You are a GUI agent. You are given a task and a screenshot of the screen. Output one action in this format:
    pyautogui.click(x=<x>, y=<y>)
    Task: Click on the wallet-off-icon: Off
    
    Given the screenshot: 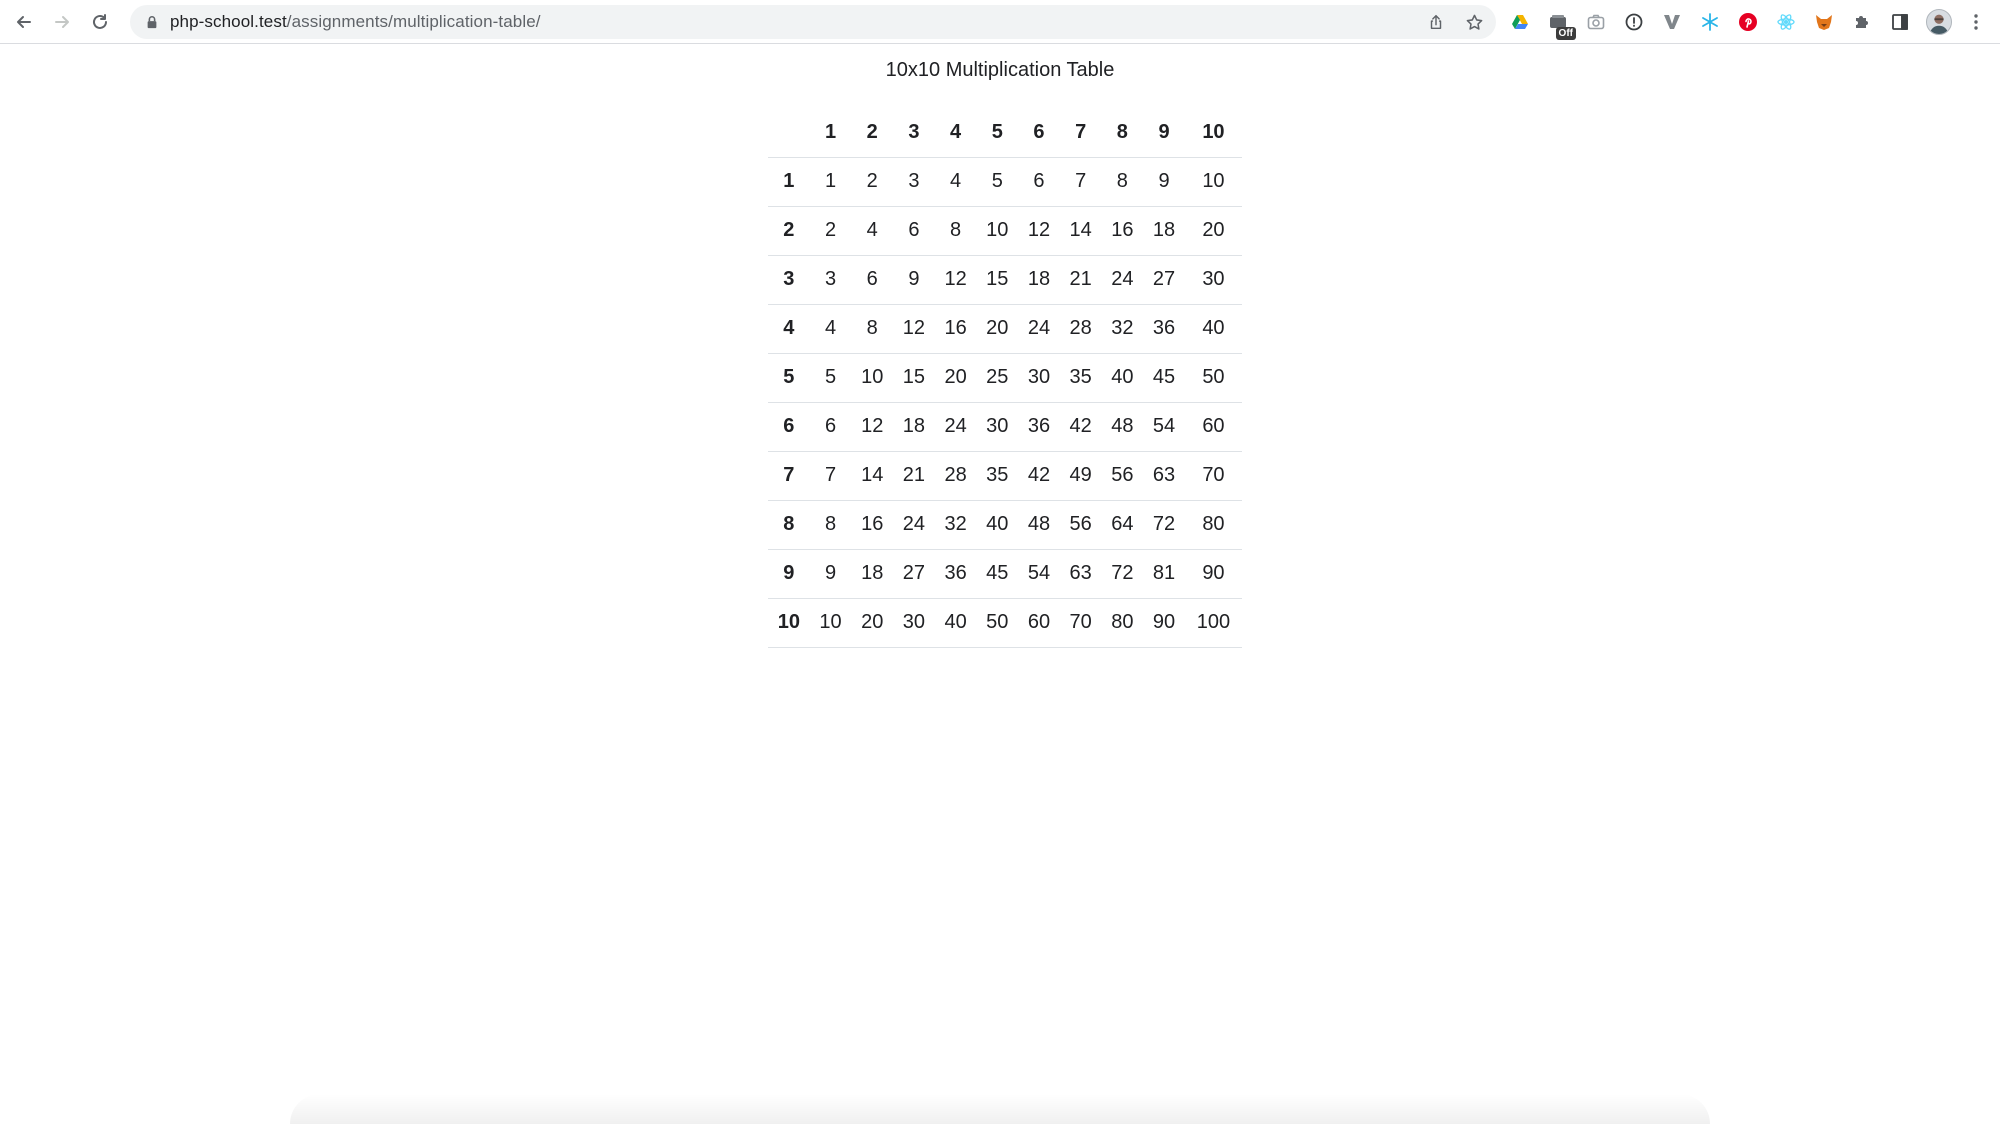 What is the action you would take?
    pyautogui.click(x=1561, y=25)
    